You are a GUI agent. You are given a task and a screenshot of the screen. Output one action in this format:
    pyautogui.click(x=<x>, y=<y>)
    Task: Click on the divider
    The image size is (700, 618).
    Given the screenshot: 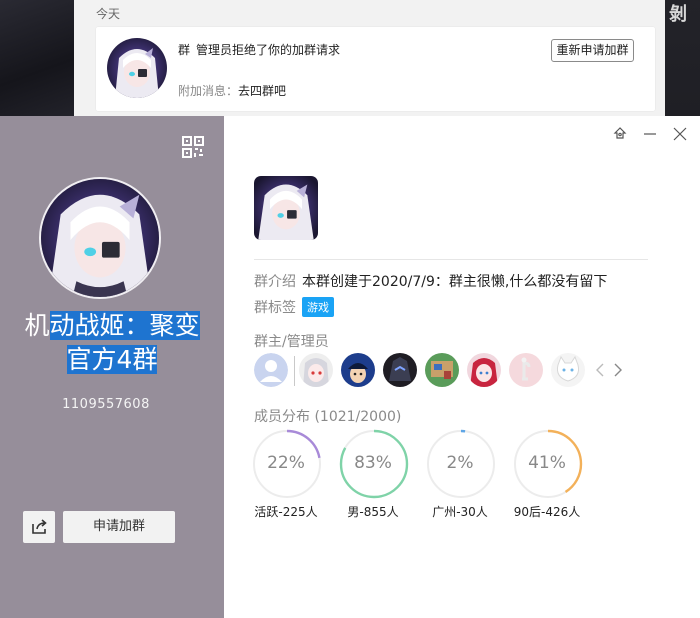 What is the action you would take?
    pyautogui.click(x=451, y=259)
    